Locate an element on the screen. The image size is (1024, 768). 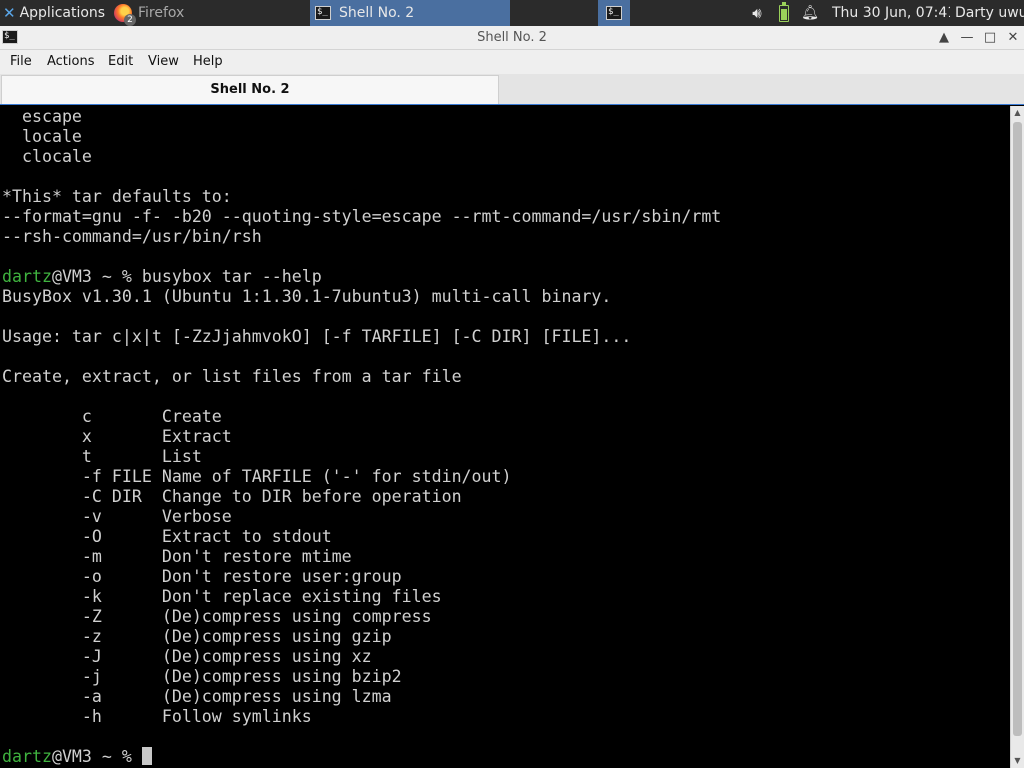
terminal-line-text: escape is located at coordinates (42, 116).